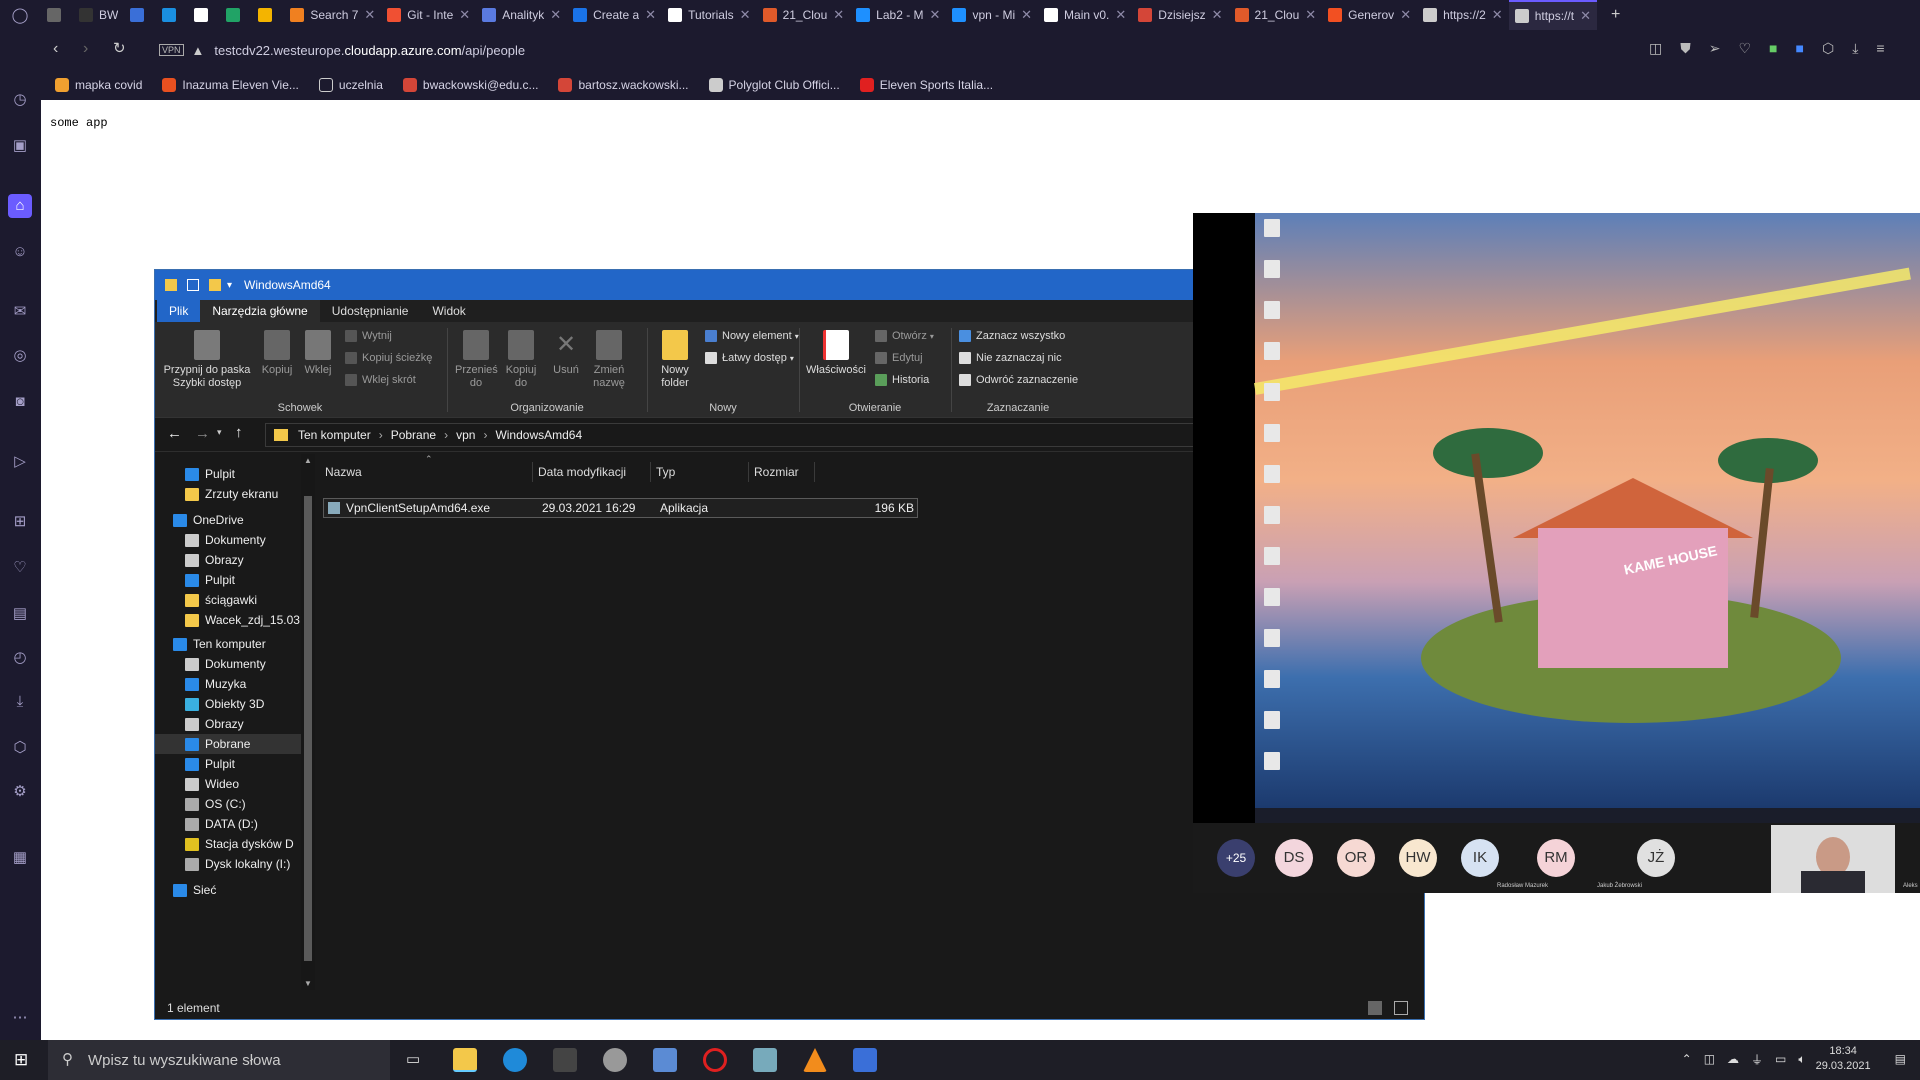 This screenshot has height=1080, width=1920. I want to click on breadcrumb-item: WindowsAmd64, so click(538, 435).